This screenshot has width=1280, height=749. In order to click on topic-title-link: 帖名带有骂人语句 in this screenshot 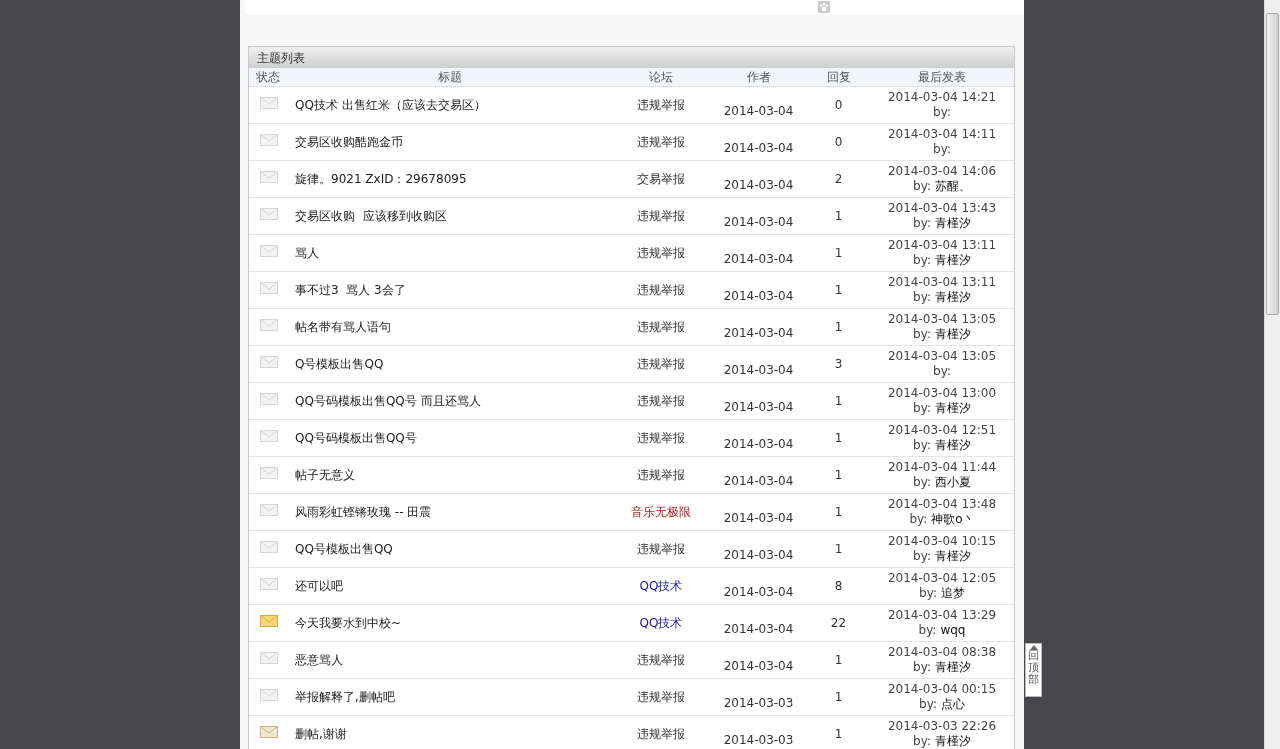, I will do `click(343, 327)`.